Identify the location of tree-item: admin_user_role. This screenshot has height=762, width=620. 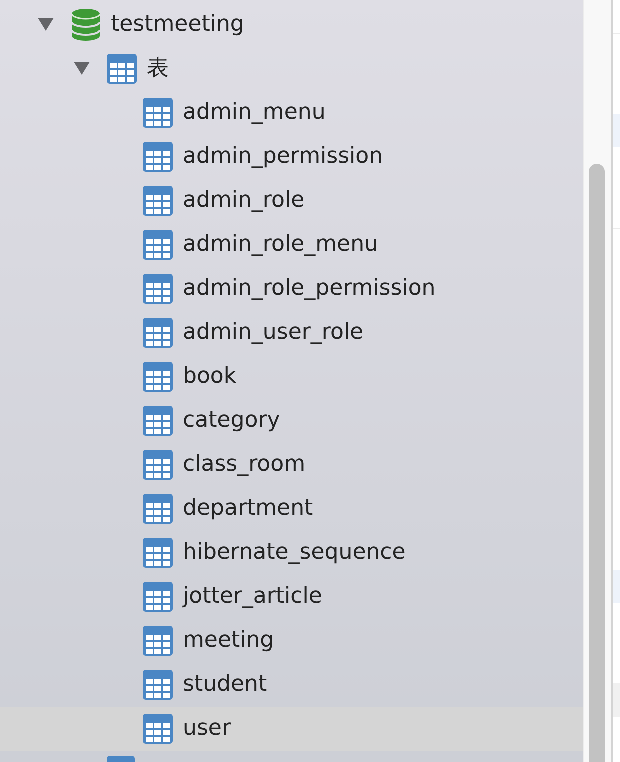
(291, 333).